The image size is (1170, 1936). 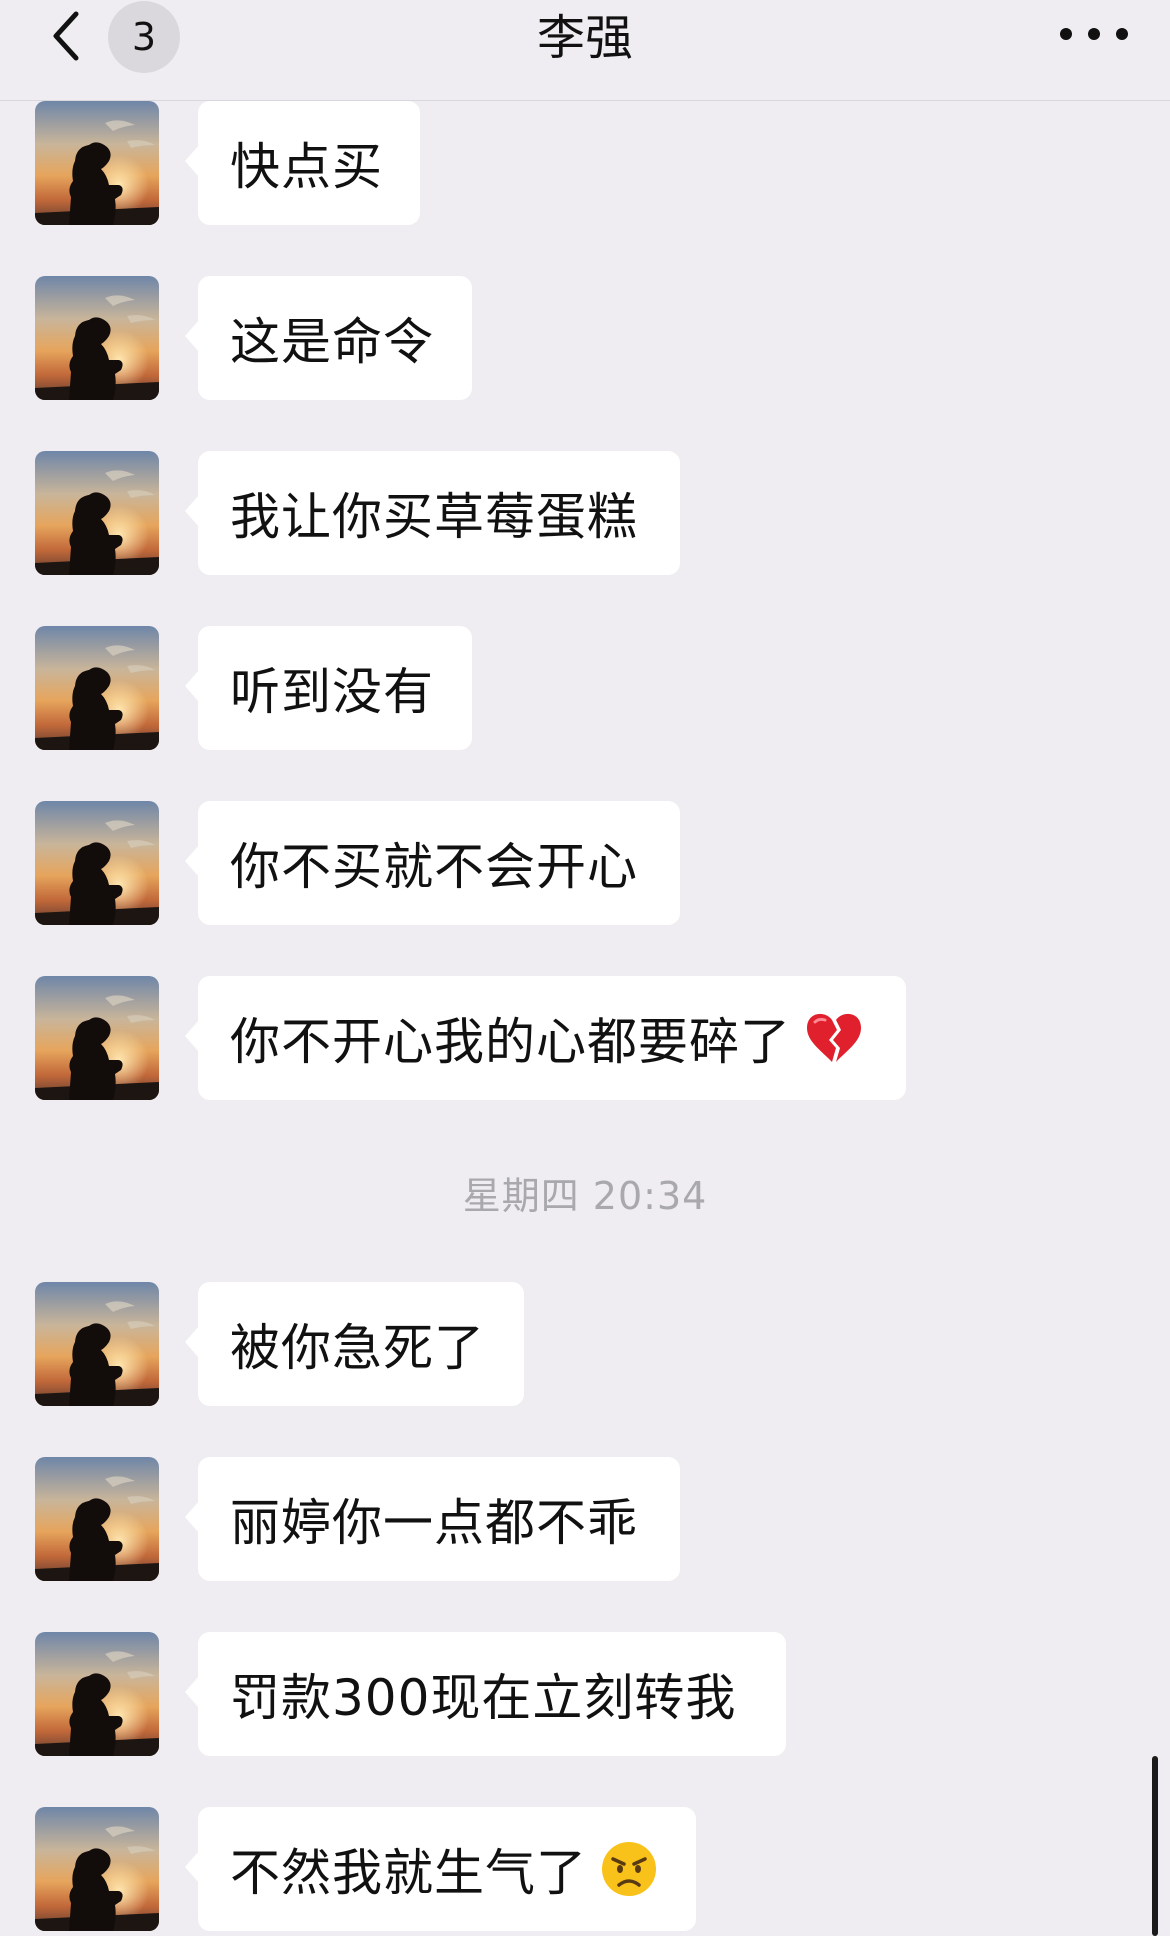 I want to click on message-bubble: 你不买就不会开心, so click(x=432, y=863).